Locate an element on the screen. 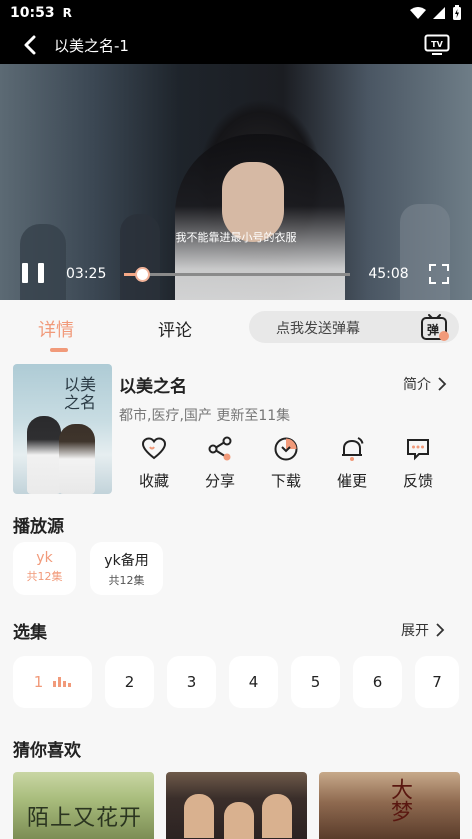 The image size is (472, 839). urge-update-button: 催更 is located at coordinates (352, 466).